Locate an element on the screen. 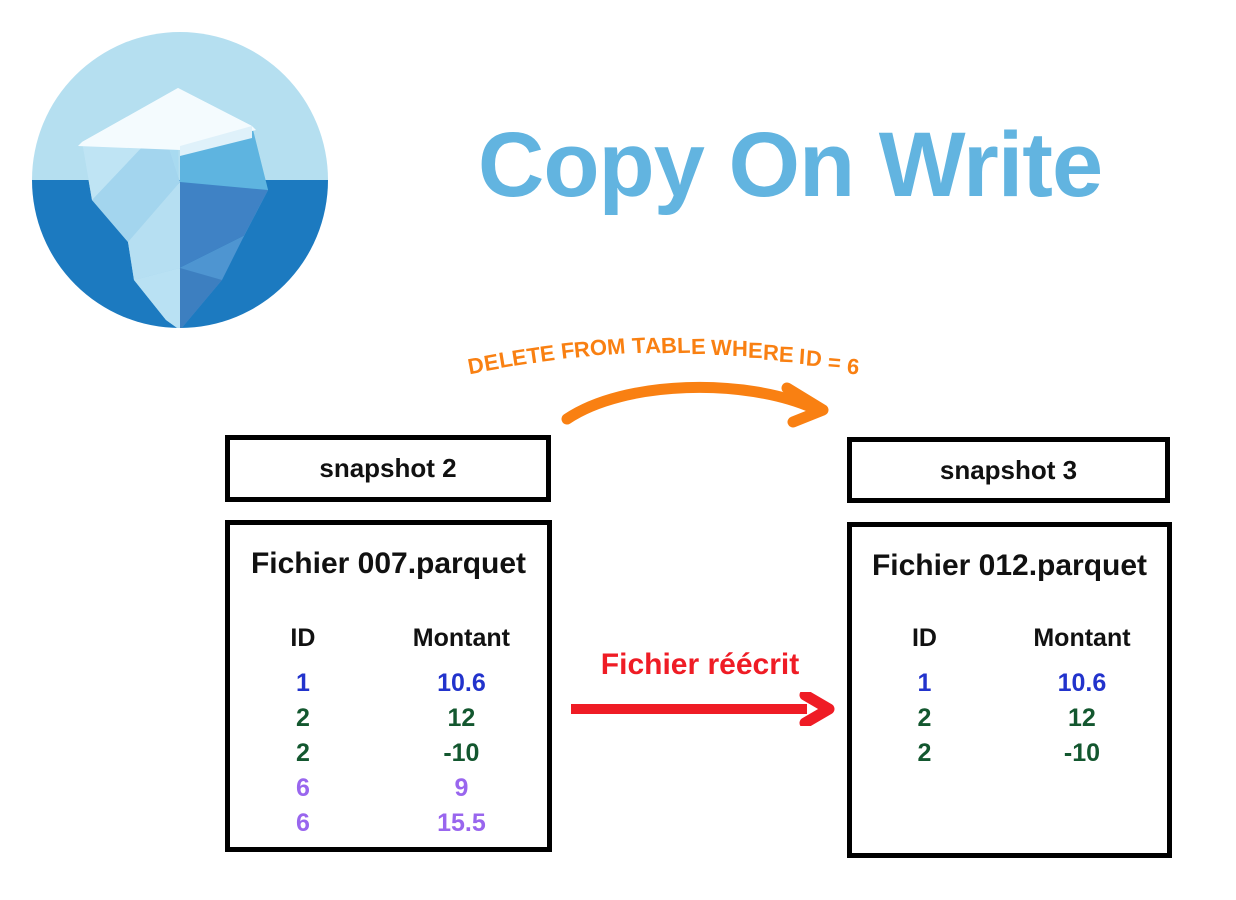 The image size is (1236, 900). sql-annotation-char: W is located at coordinates (722, 347).